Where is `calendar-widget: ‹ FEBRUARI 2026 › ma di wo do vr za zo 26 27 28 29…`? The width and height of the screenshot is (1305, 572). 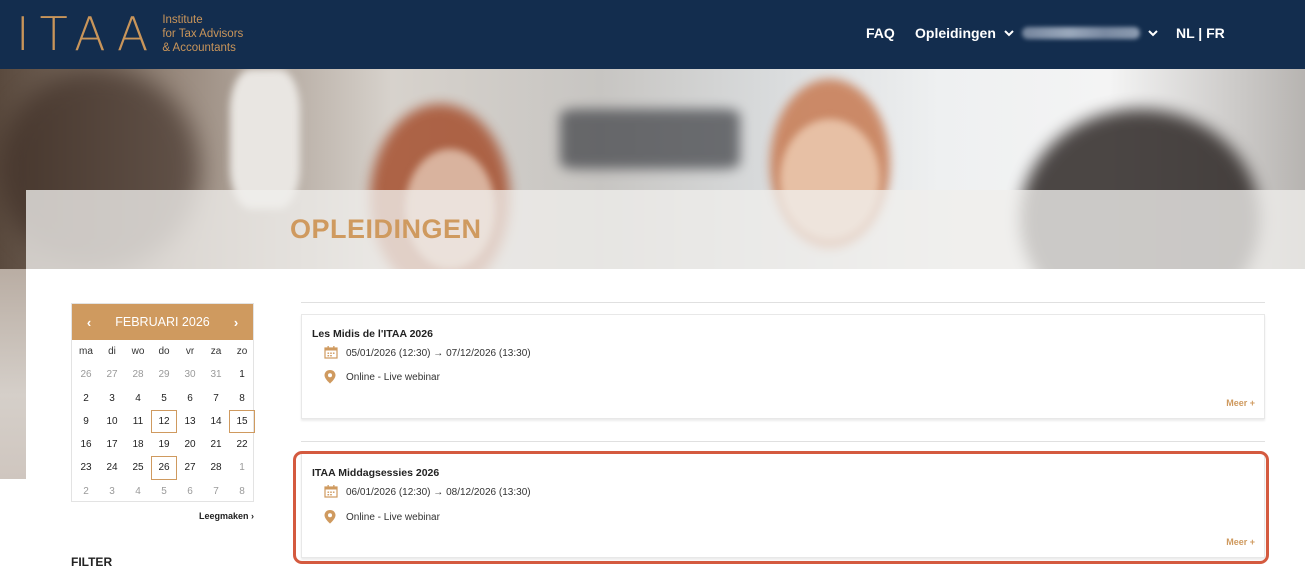 calendar-widget: ‹ FEBRUARI 2026 › ma di wo do vr za zo 26 27 28 29… is located at coordinates (163, 403).